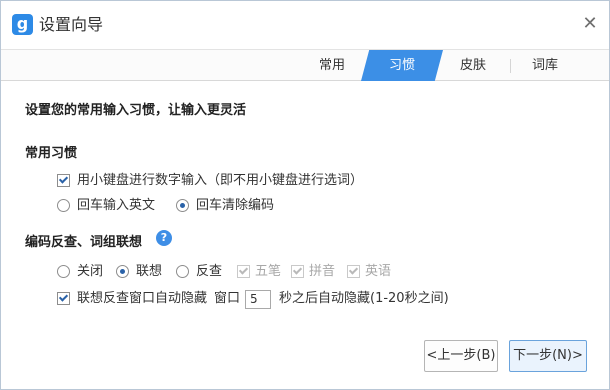  What do you see at coordinates (473, 65) in the screenshot?
I see `tab-skin: 皮肤` at bounding box center [473, 65].